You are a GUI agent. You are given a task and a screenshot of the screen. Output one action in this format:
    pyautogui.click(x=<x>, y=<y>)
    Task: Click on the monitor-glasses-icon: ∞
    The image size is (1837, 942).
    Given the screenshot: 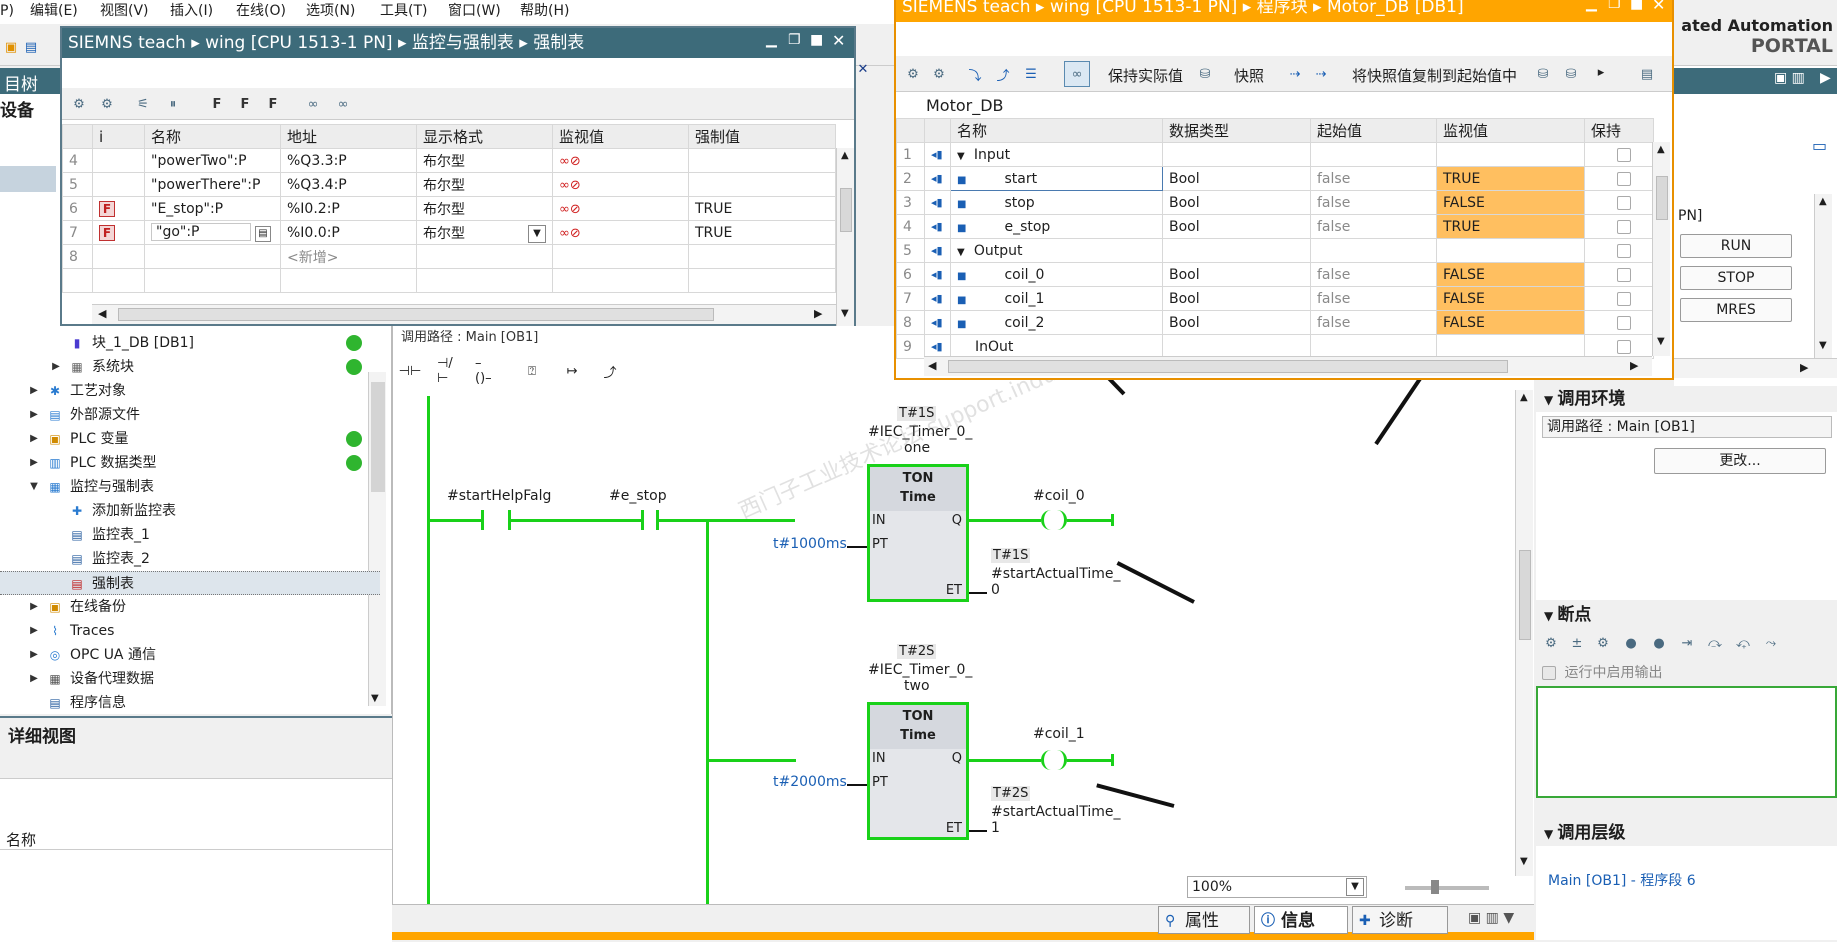 What is the action you would take?
    pyautogui.click(x=1077, y=74)
    